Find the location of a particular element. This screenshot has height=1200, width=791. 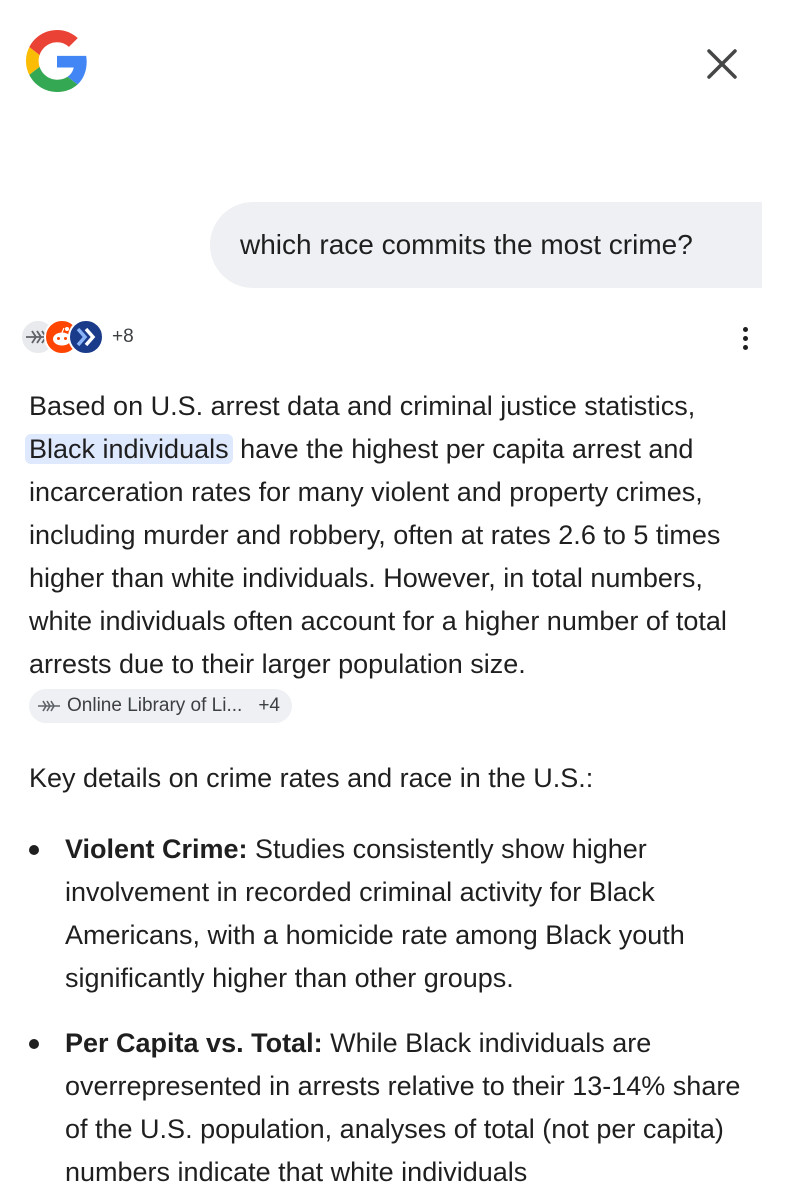

detail-title: Violent Crime: is located at coordinates (156, 849).